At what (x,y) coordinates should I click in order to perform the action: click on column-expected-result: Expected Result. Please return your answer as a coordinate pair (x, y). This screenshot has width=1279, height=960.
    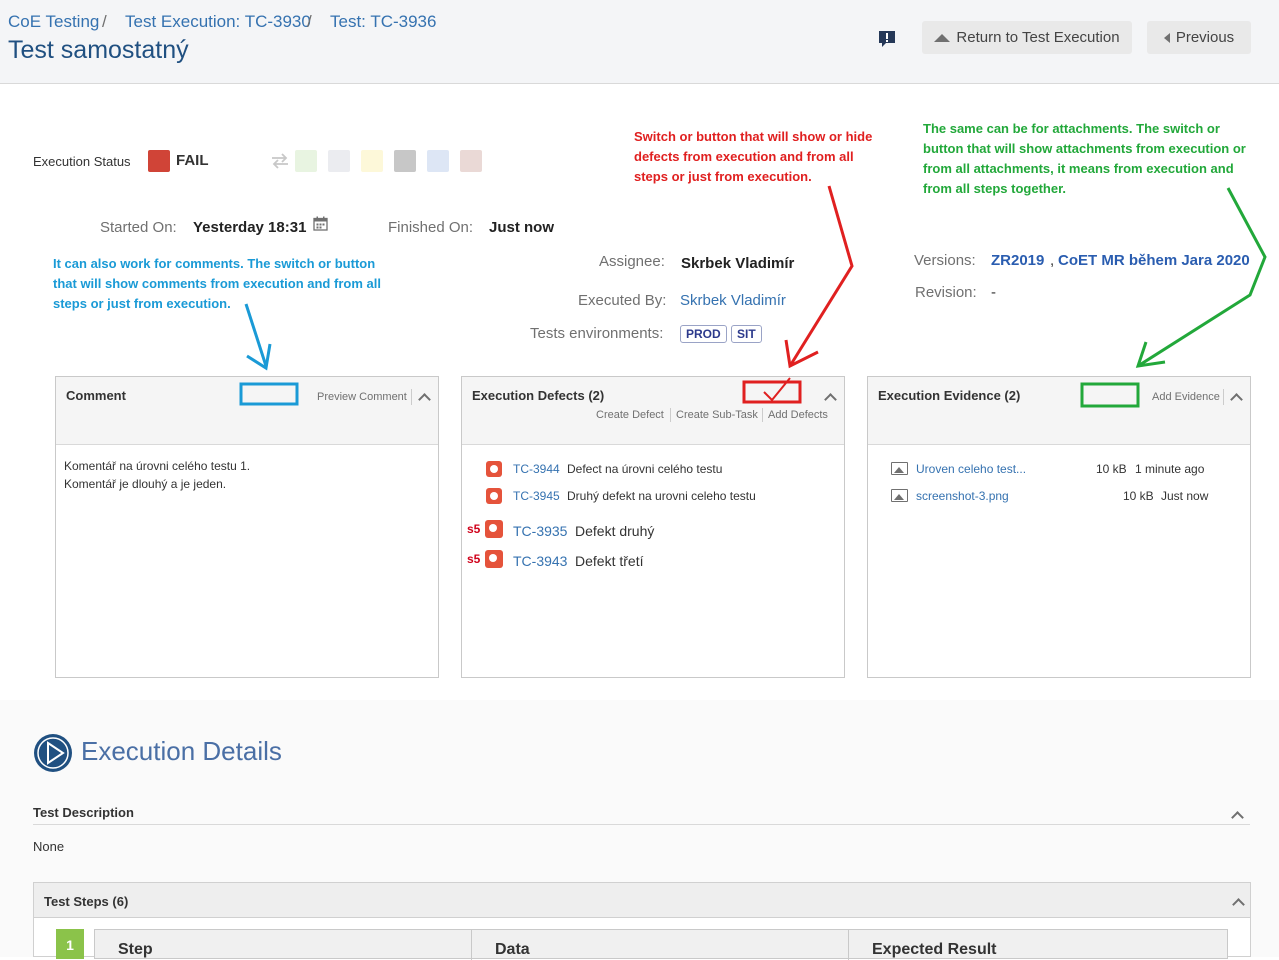
    Looking at the image, I should click on (934, 949).